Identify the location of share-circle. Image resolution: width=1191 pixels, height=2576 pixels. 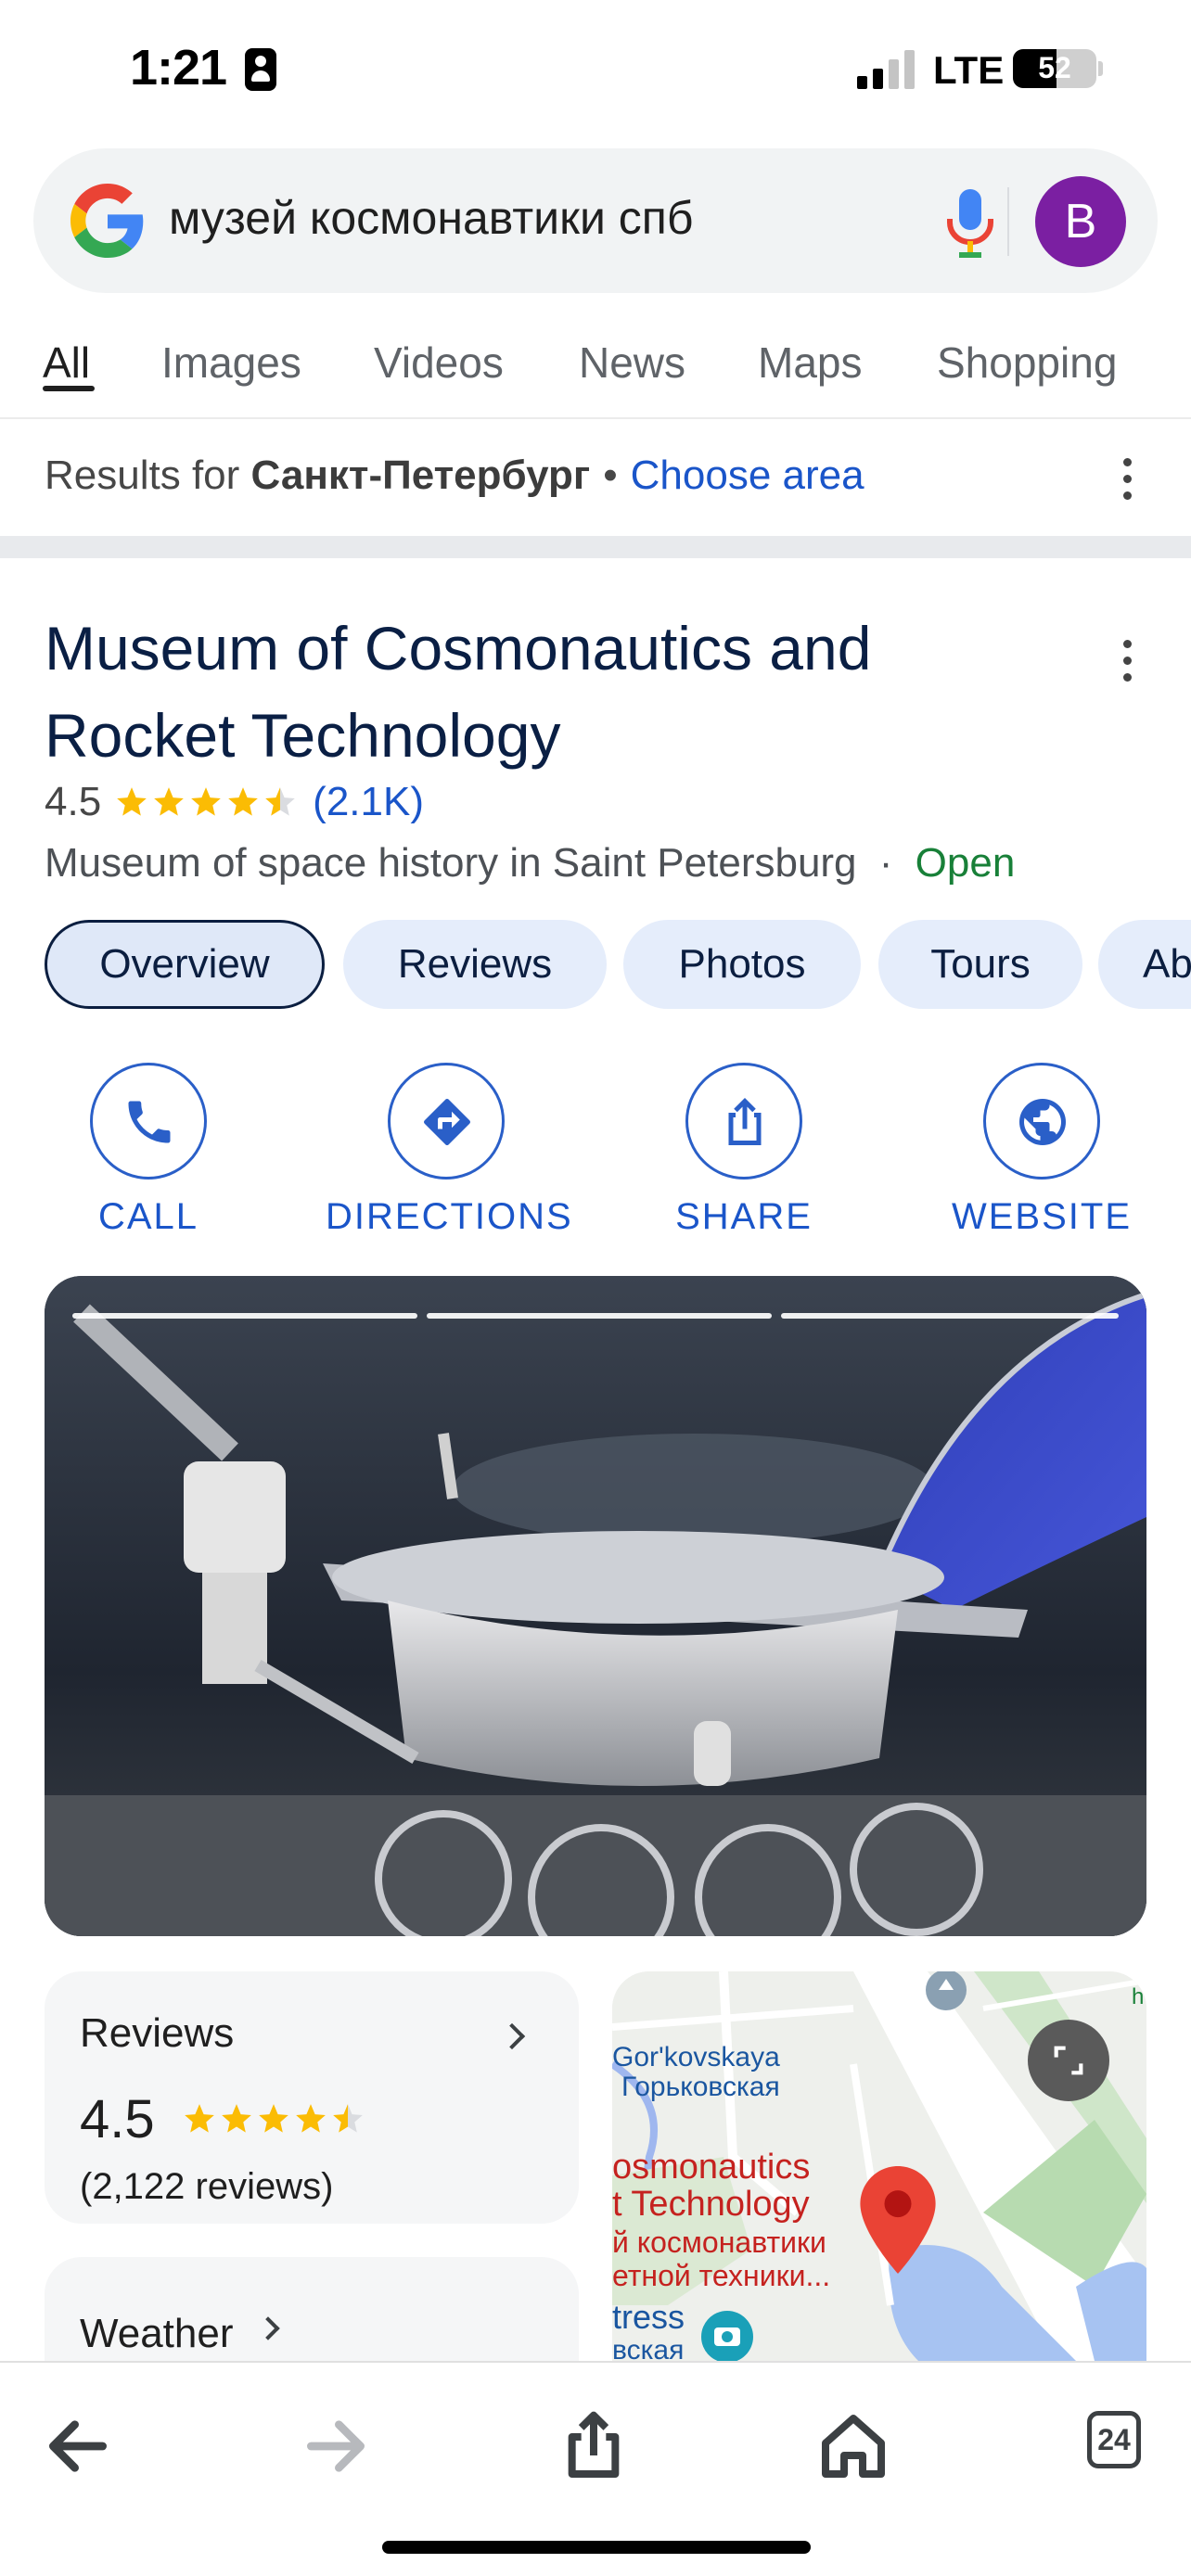
(743, 1122).